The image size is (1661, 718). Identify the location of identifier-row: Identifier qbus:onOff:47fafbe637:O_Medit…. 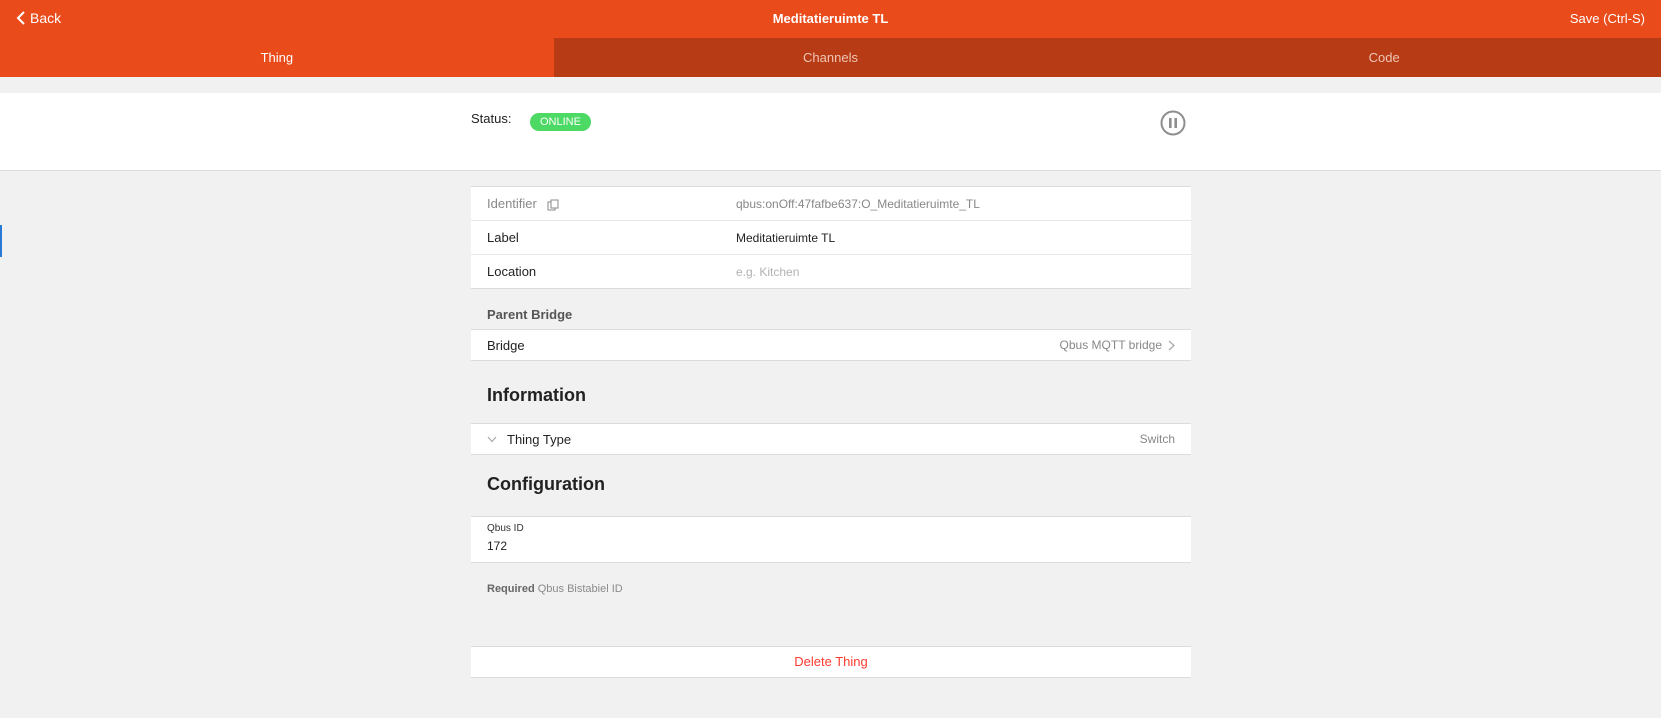
(831, 203).